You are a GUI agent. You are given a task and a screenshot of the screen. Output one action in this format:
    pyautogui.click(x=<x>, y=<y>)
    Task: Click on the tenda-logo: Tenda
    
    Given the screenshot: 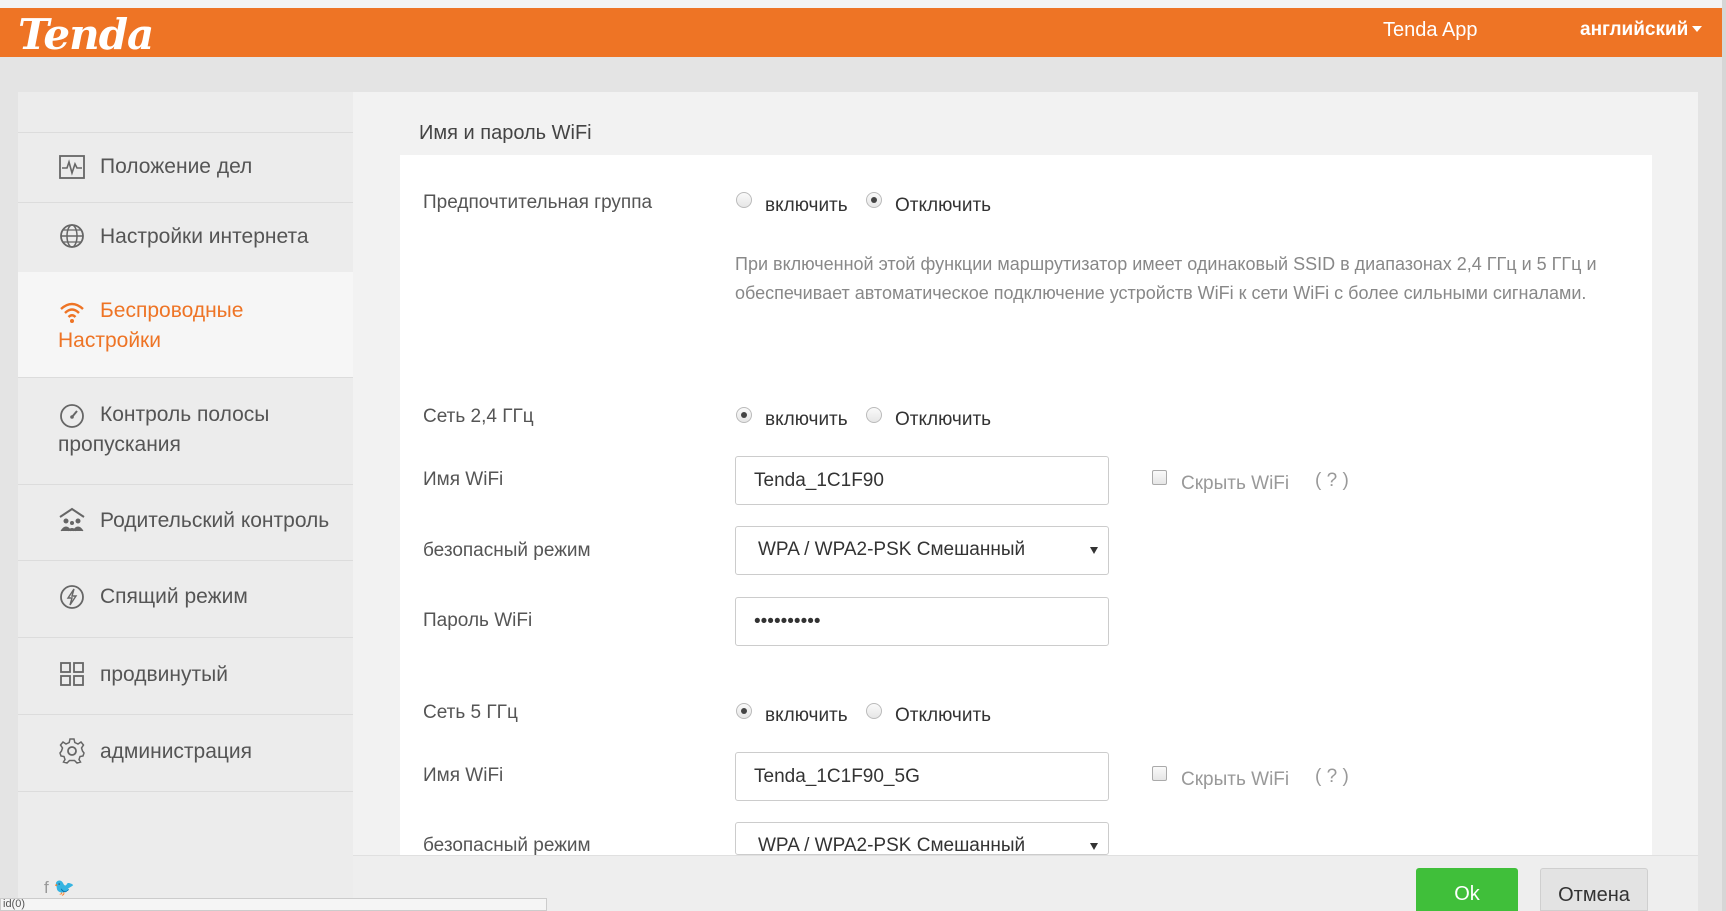 What is the action you would take?
    pyautogui.click(x=86, y=34)
    